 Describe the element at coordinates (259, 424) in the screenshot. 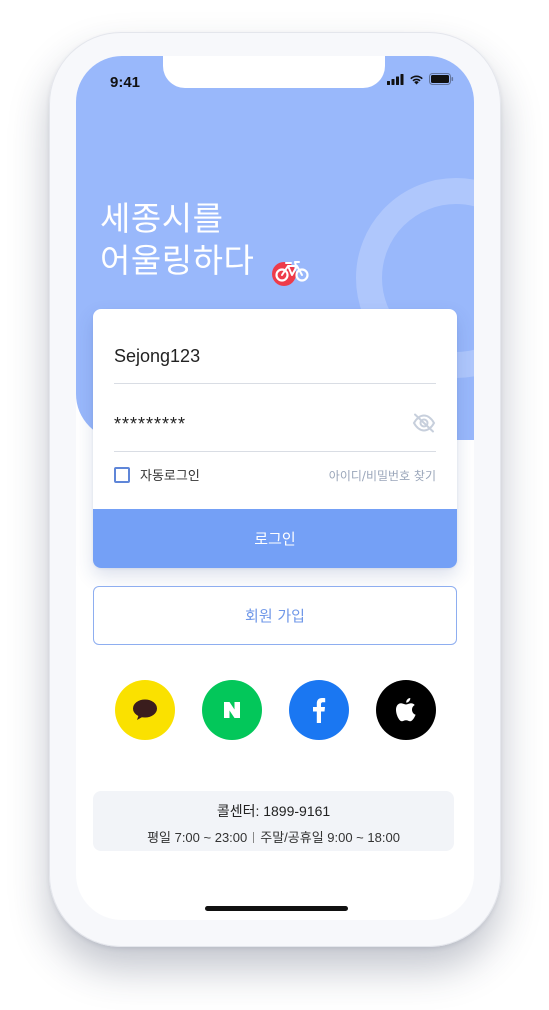

I see `password-input` at that location.